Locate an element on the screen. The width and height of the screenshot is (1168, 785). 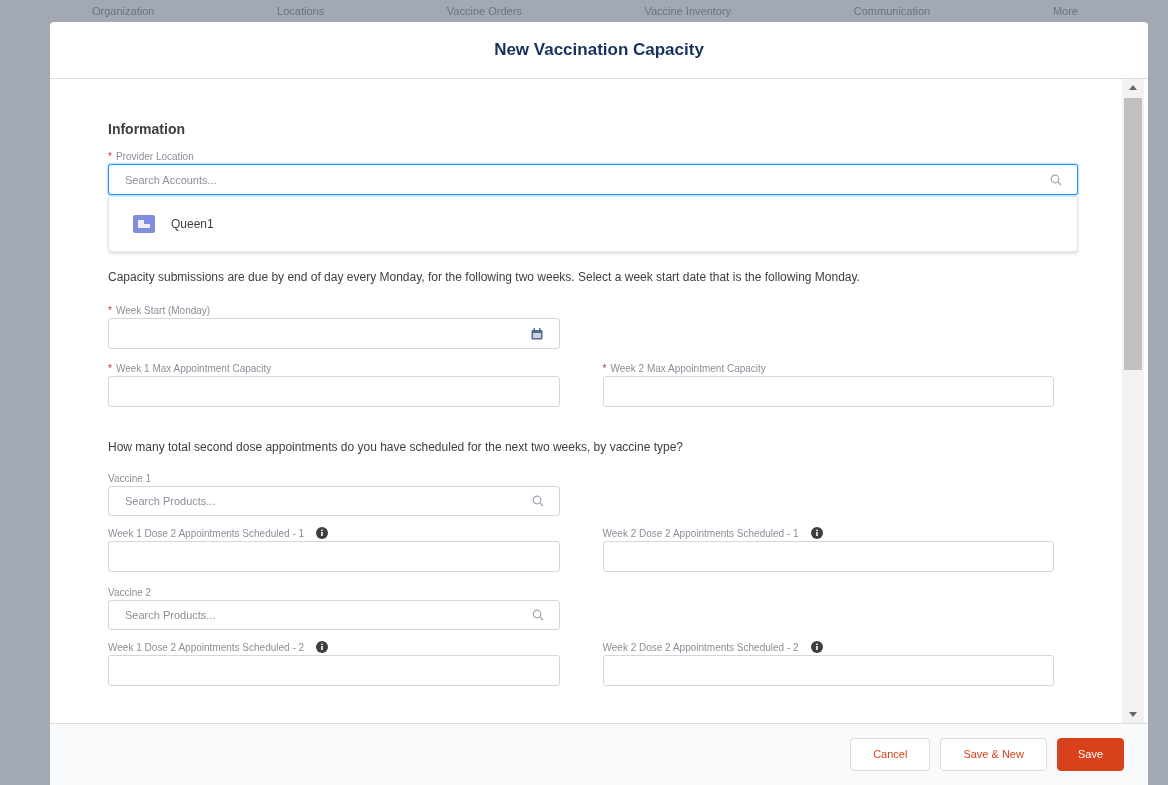
field-label: Week 1 Dose 2 Appointments Scheduled - 1 is located at coordinates (206, 533).